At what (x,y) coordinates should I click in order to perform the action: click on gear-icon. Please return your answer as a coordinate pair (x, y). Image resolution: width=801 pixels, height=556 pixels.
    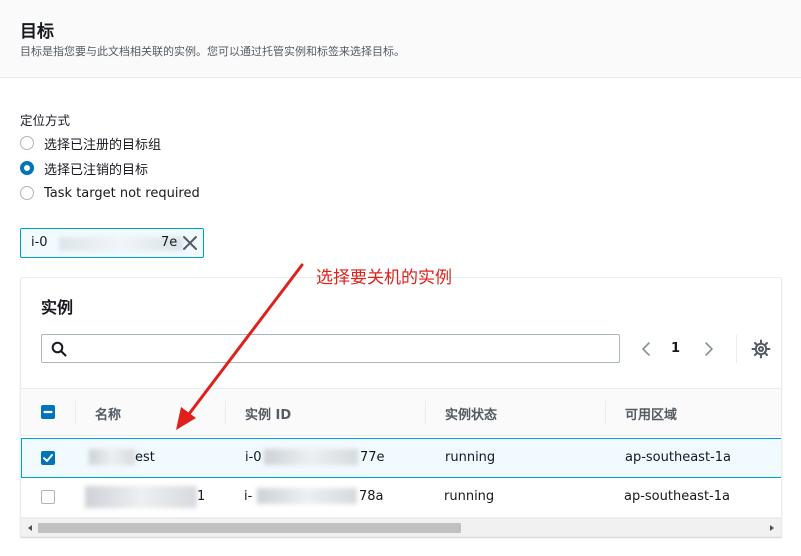
    Looking at the image, I should click on (761, 349).